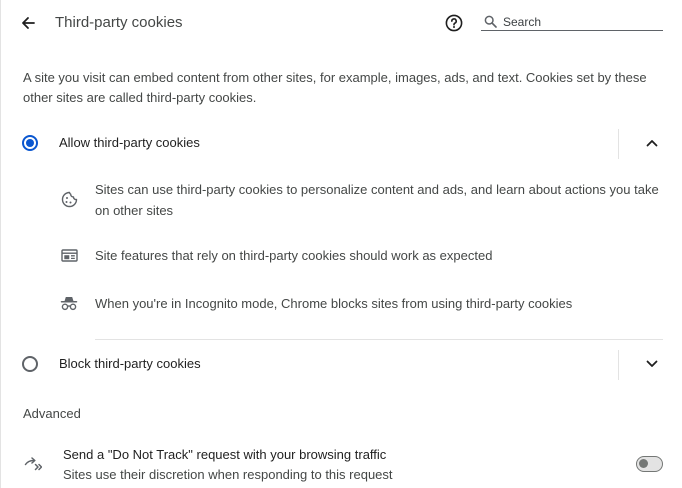 Image resolution: width=682 pixels, height=488 pixels. What do you see at coordinates (69, 199) in the screenshot?
I see `cookie-icon` at bounding box center [69, 199].